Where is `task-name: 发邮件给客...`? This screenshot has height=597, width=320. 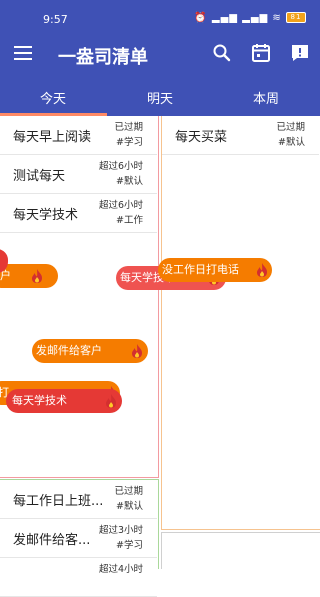
task-name: 发邮件给客... is located at coordinates (52, 540).